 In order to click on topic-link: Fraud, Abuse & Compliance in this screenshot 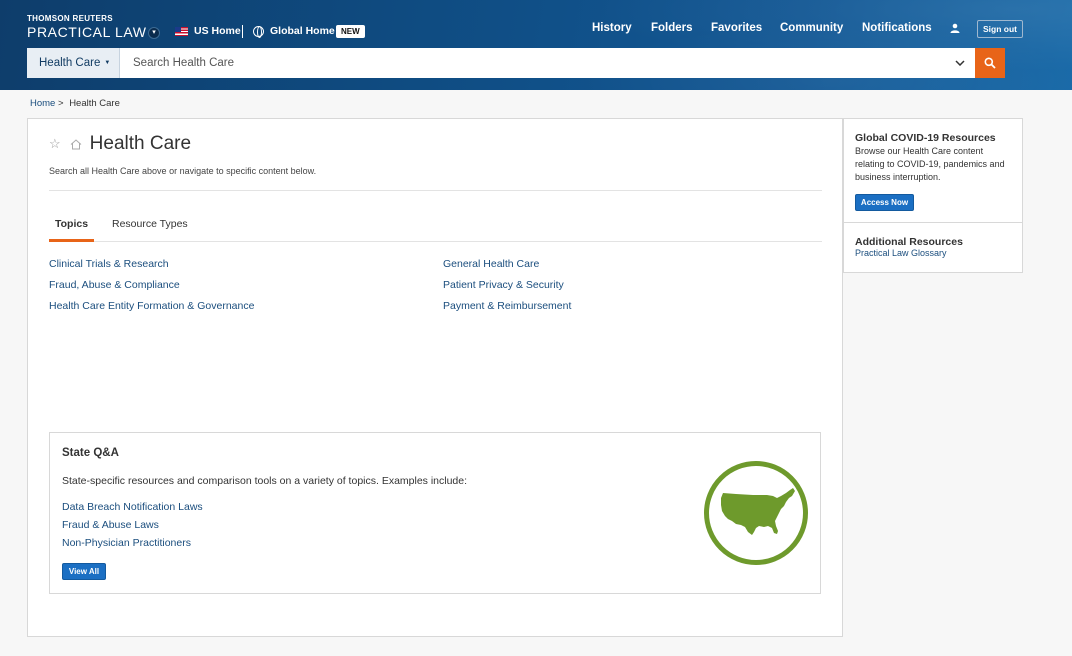, I will do `click(114, 285)`.